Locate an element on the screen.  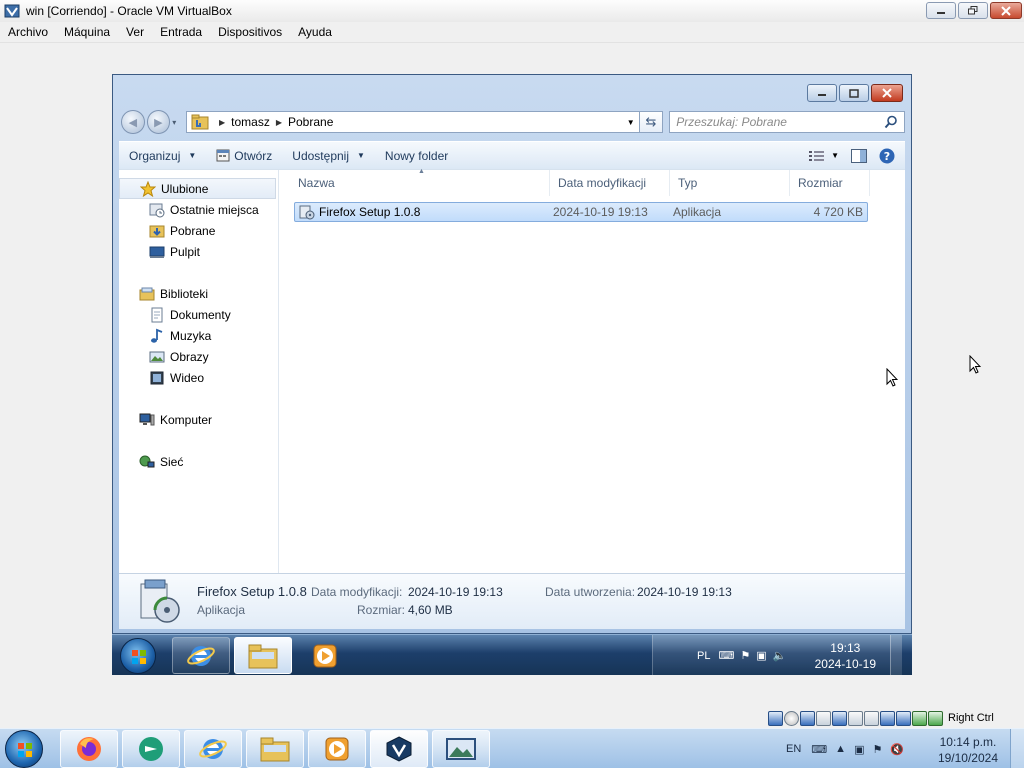
menu-entrada: Entrada is located at coordinates (181, 32).